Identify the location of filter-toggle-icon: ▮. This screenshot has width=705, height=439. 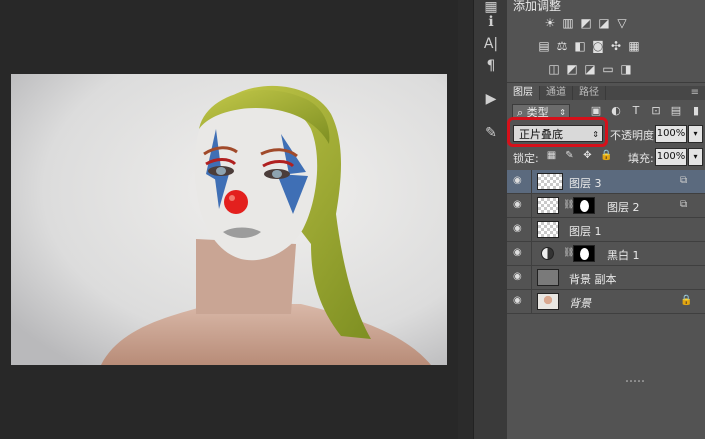
(696, 111).